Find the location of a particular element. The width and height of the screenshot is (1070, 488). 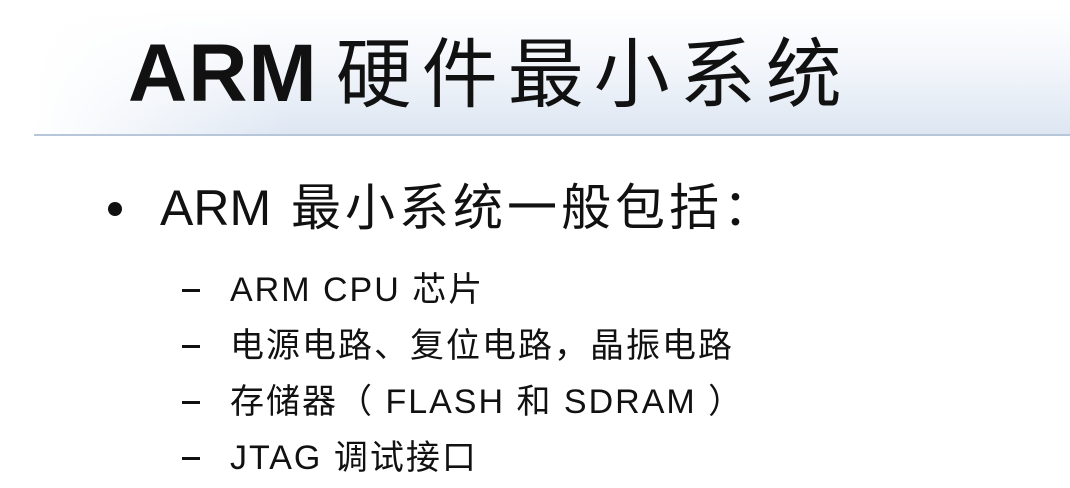

bullet-text: ARM 最小系统一般包括： is located at coordinates (468, 208).